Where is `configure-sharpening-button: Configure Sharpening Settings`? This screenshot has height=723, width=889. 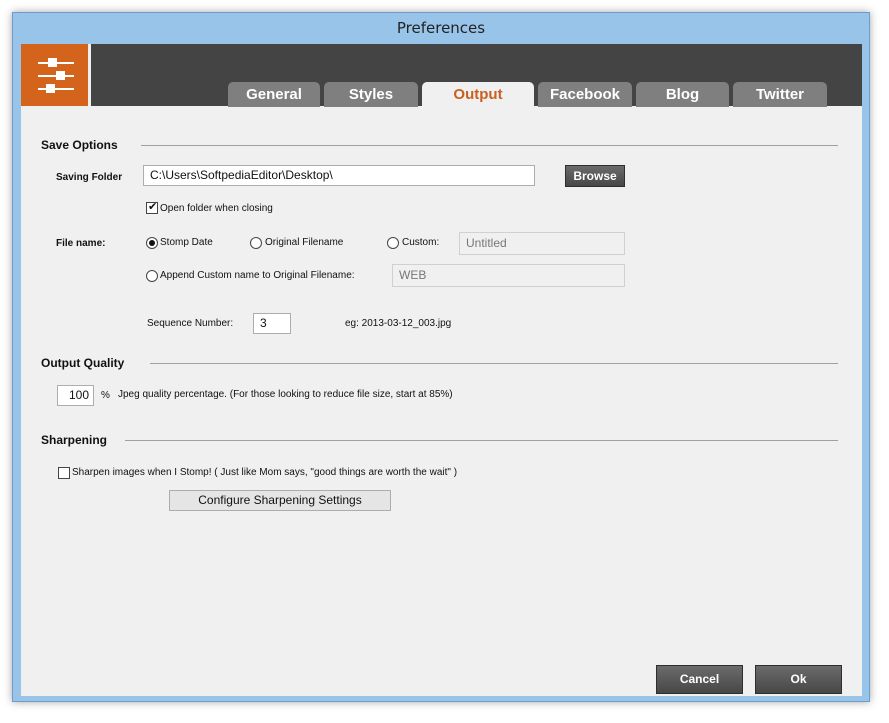 configure-sharpening-button: Configure Sharpening Settings is located at coordinates (280, 500).